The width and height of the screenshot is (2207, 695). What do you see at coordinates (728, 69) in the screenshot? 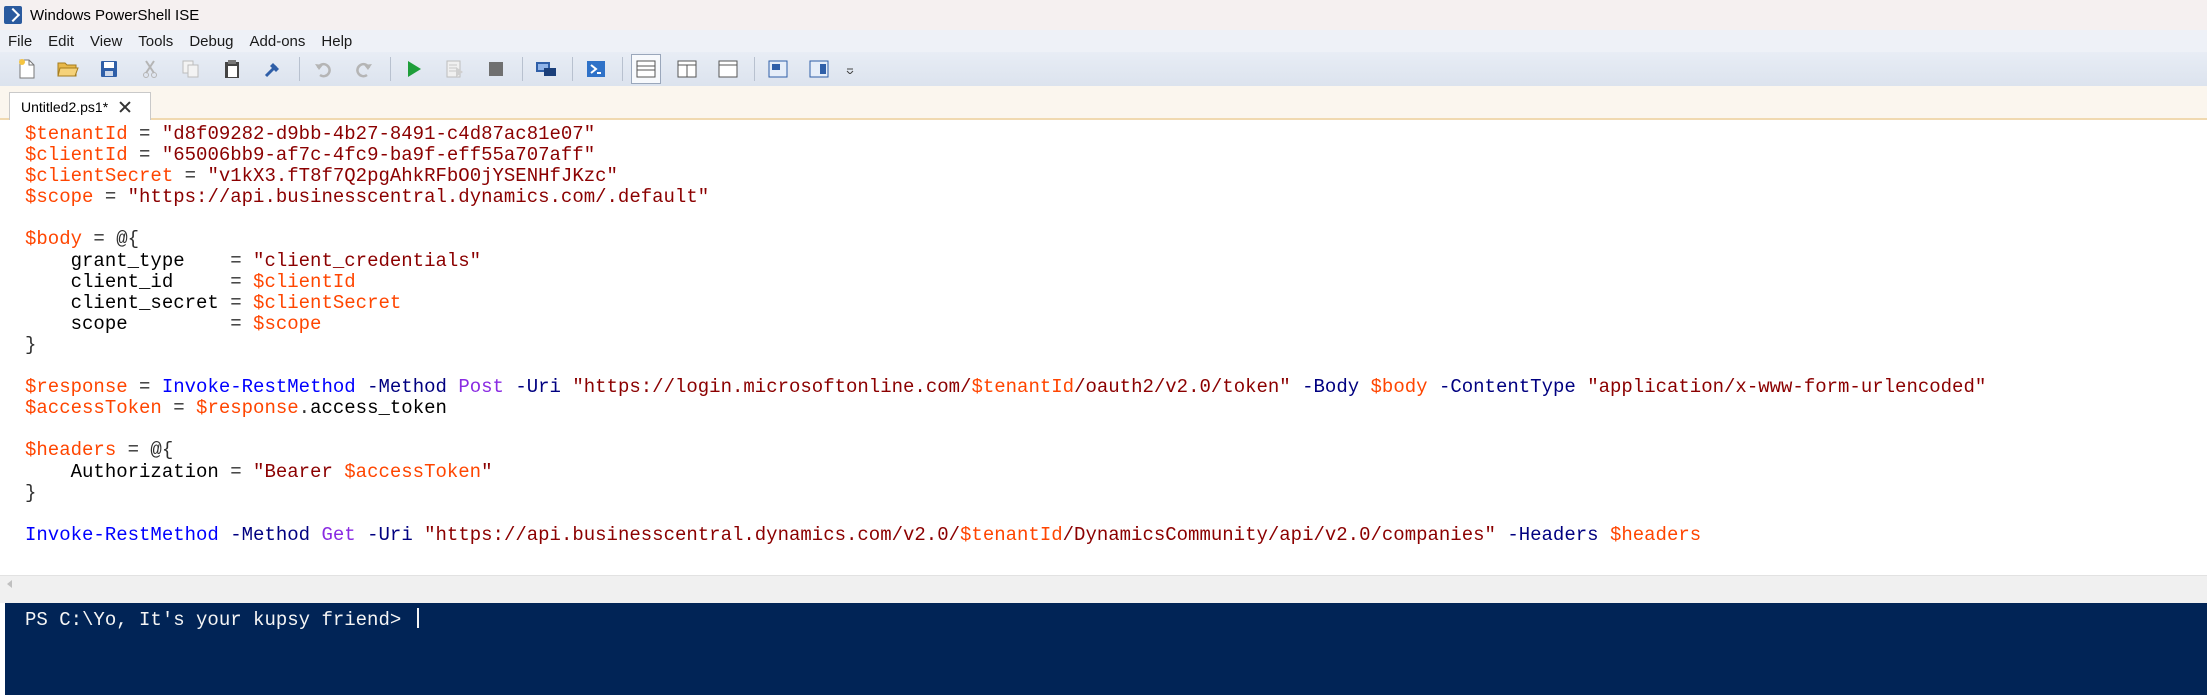
I see `show-script-maximized-icon` at bounding box center [728, 69].